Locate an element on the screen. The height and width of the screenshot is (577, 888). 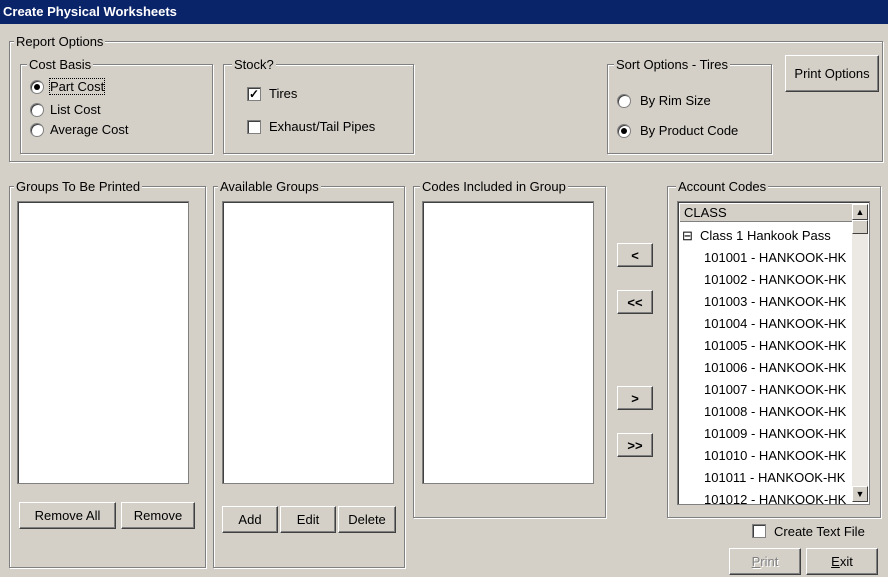
edit-button: Edit is located at coordinates (308, 519).